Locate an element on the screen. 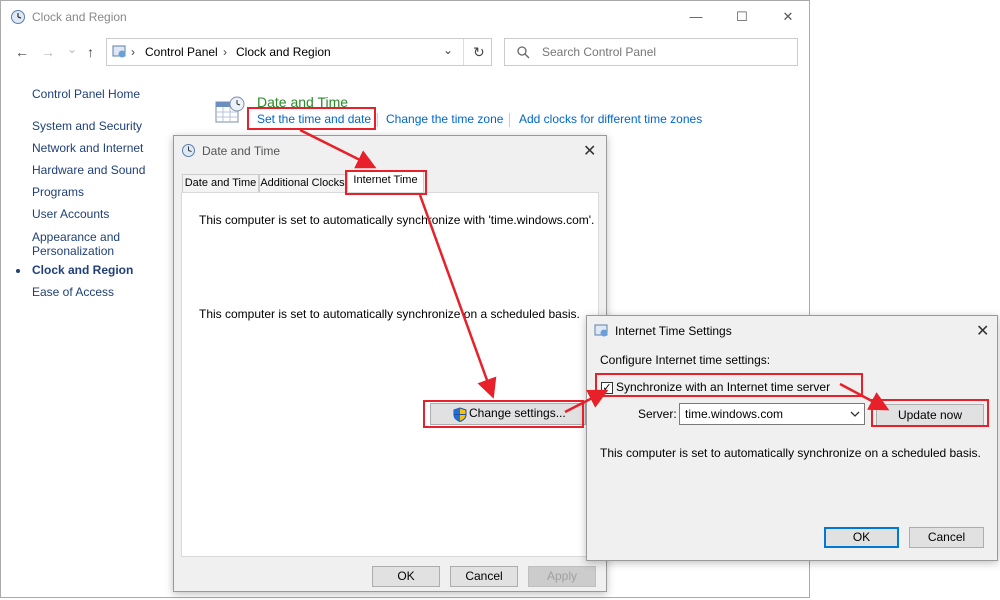 This screenshot has height=600, width=1000. internet-time-icon is located at coordinates (601, 330).